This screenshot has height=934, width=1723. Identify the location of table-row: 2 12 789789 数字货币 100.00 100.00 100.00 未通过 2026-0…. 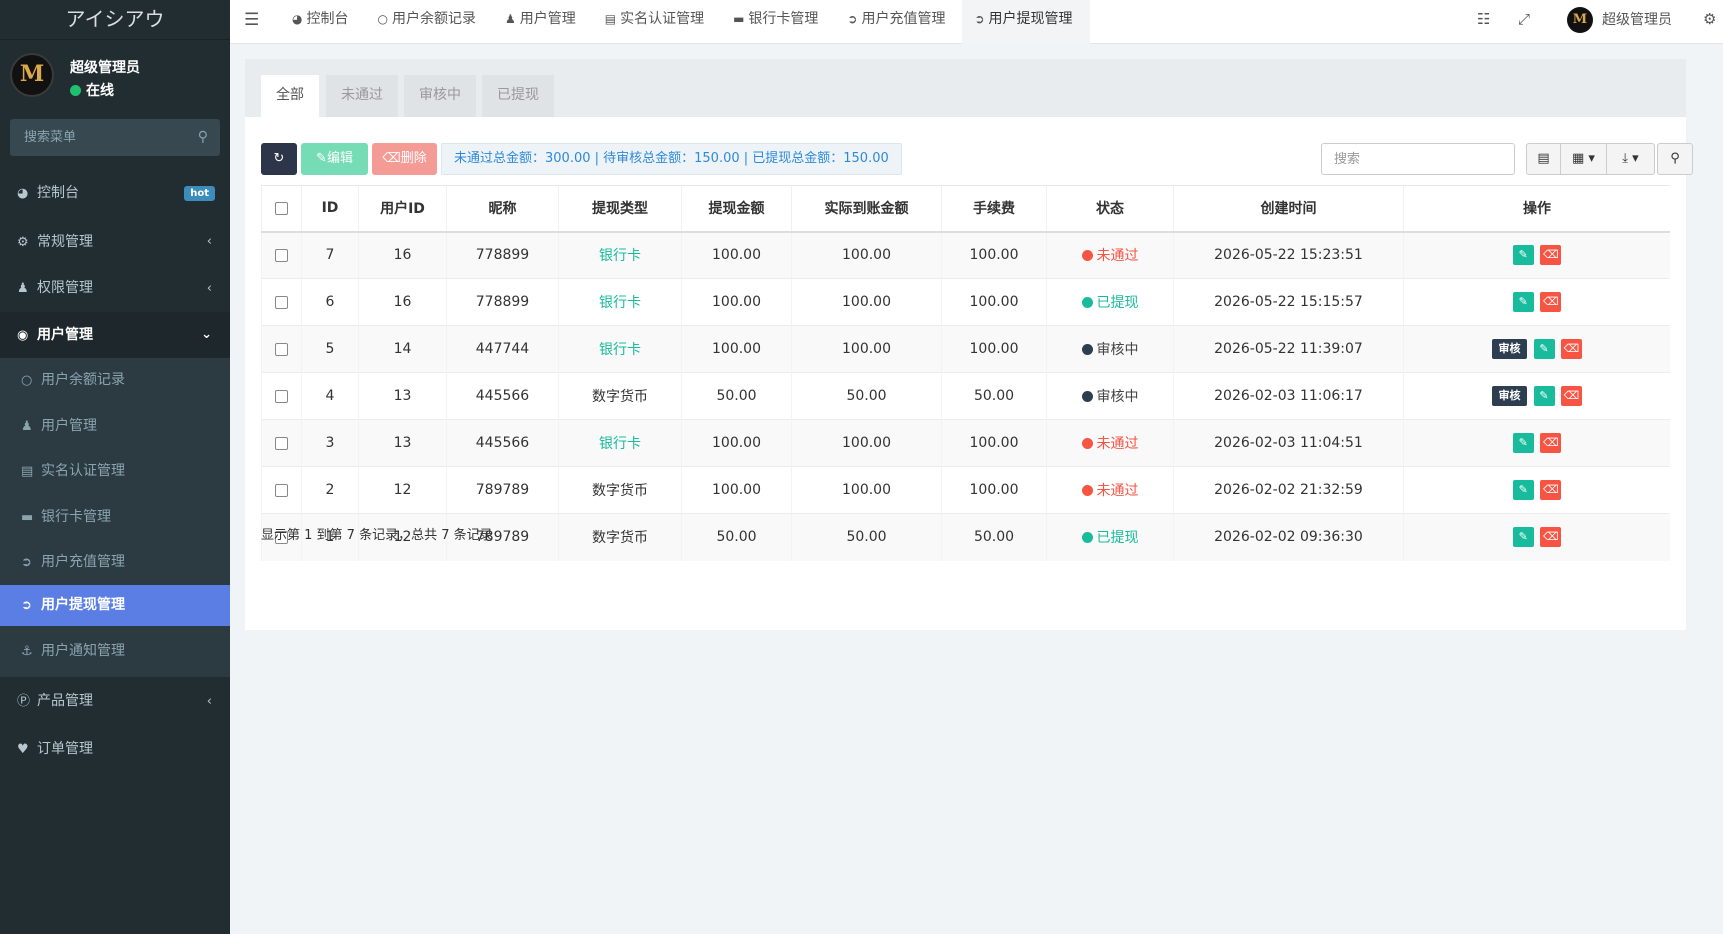
(965, 490).